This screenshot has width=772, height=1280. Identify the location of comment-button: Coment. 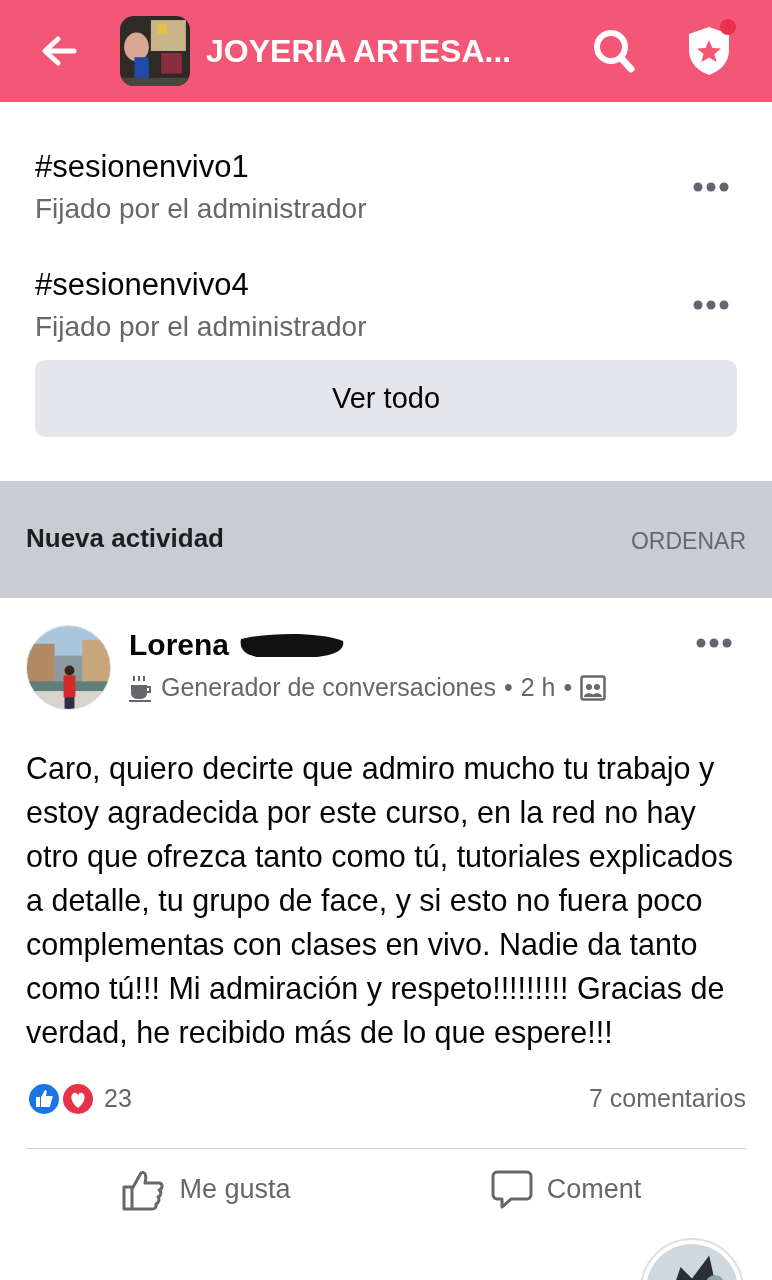
(566, 1179).